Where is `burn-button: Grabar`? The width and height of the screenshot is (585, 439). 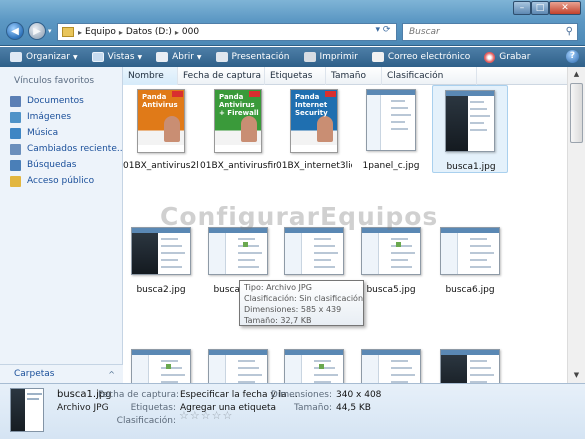
burn-button: Grabar is located at coordinates (507, 57).